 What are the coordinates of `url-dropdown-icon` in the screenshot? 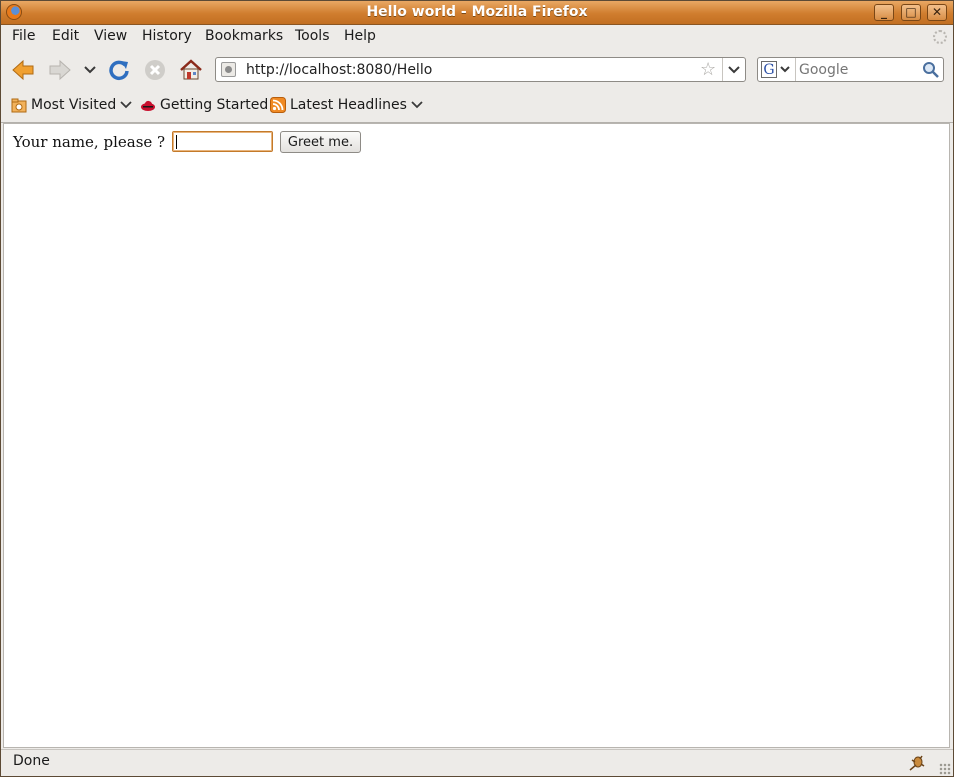 It's located at (733, 69).